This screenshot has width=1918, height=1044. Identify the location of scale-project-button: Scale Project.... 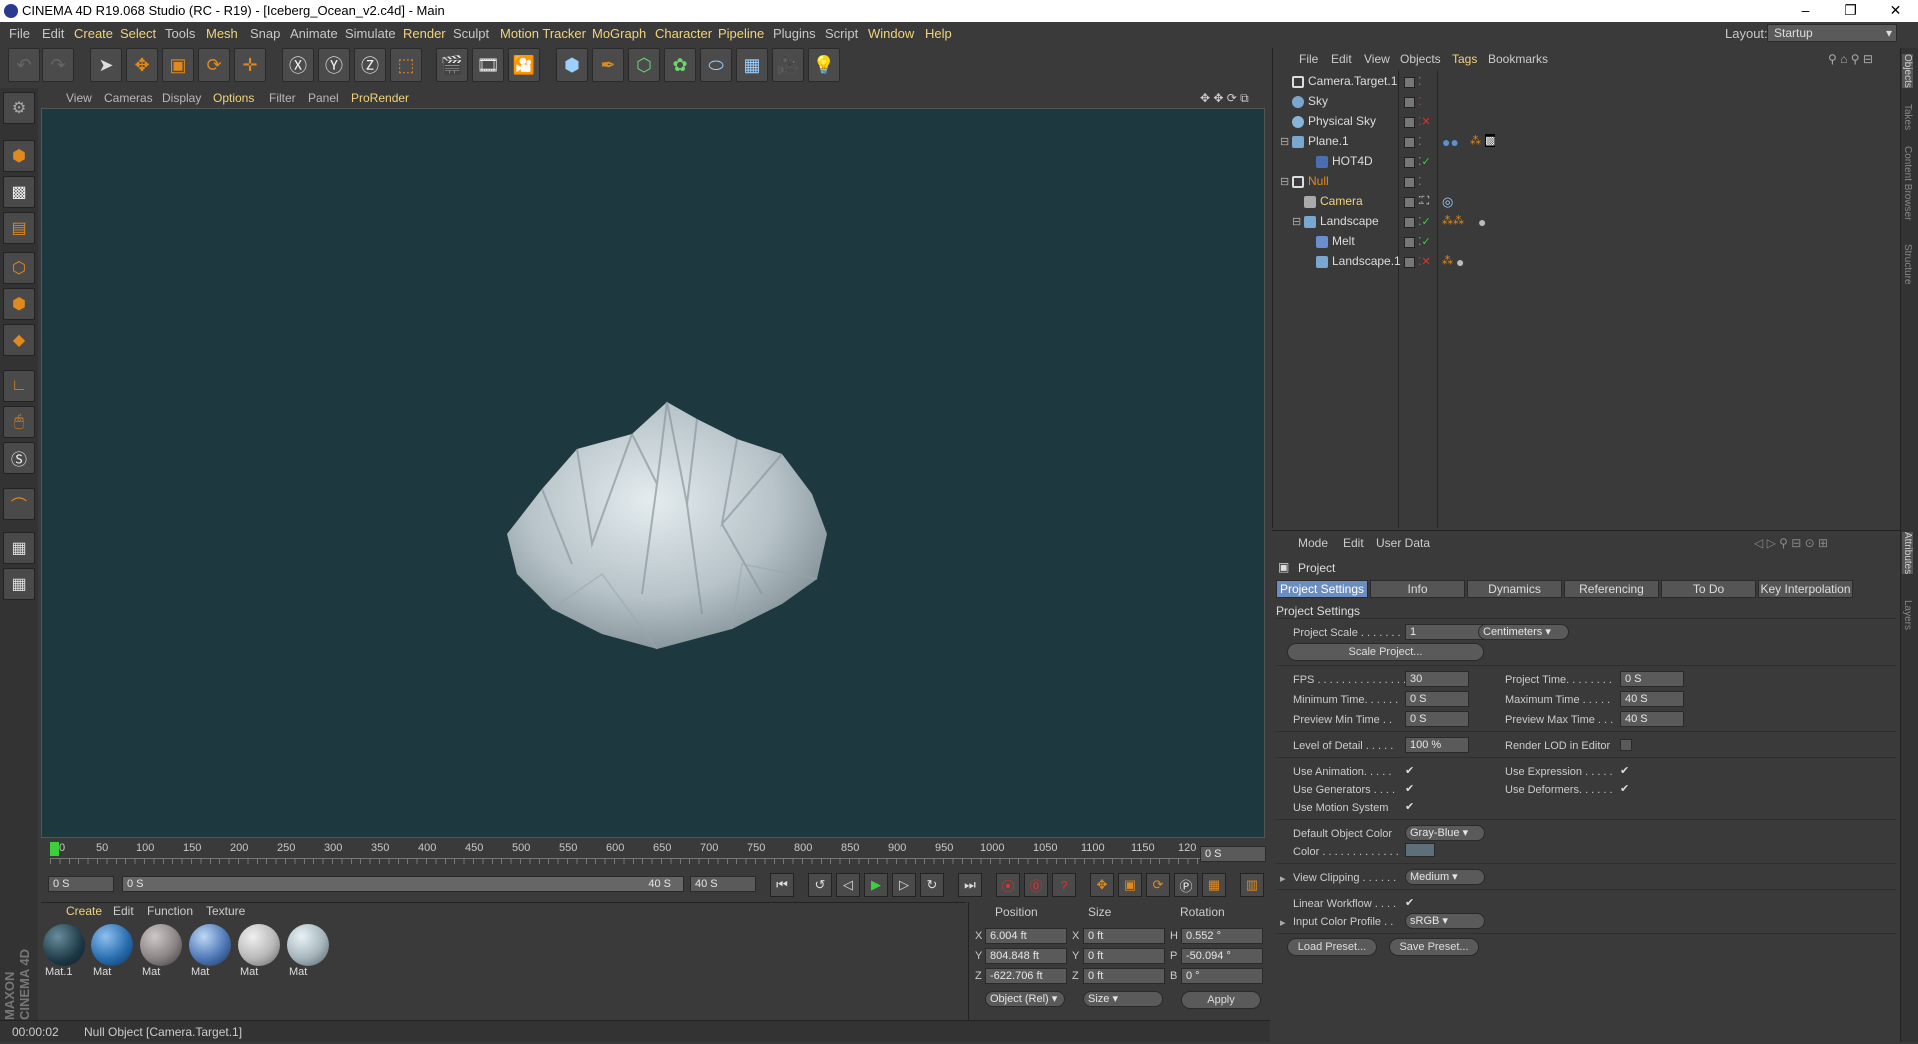
(1385, 652).